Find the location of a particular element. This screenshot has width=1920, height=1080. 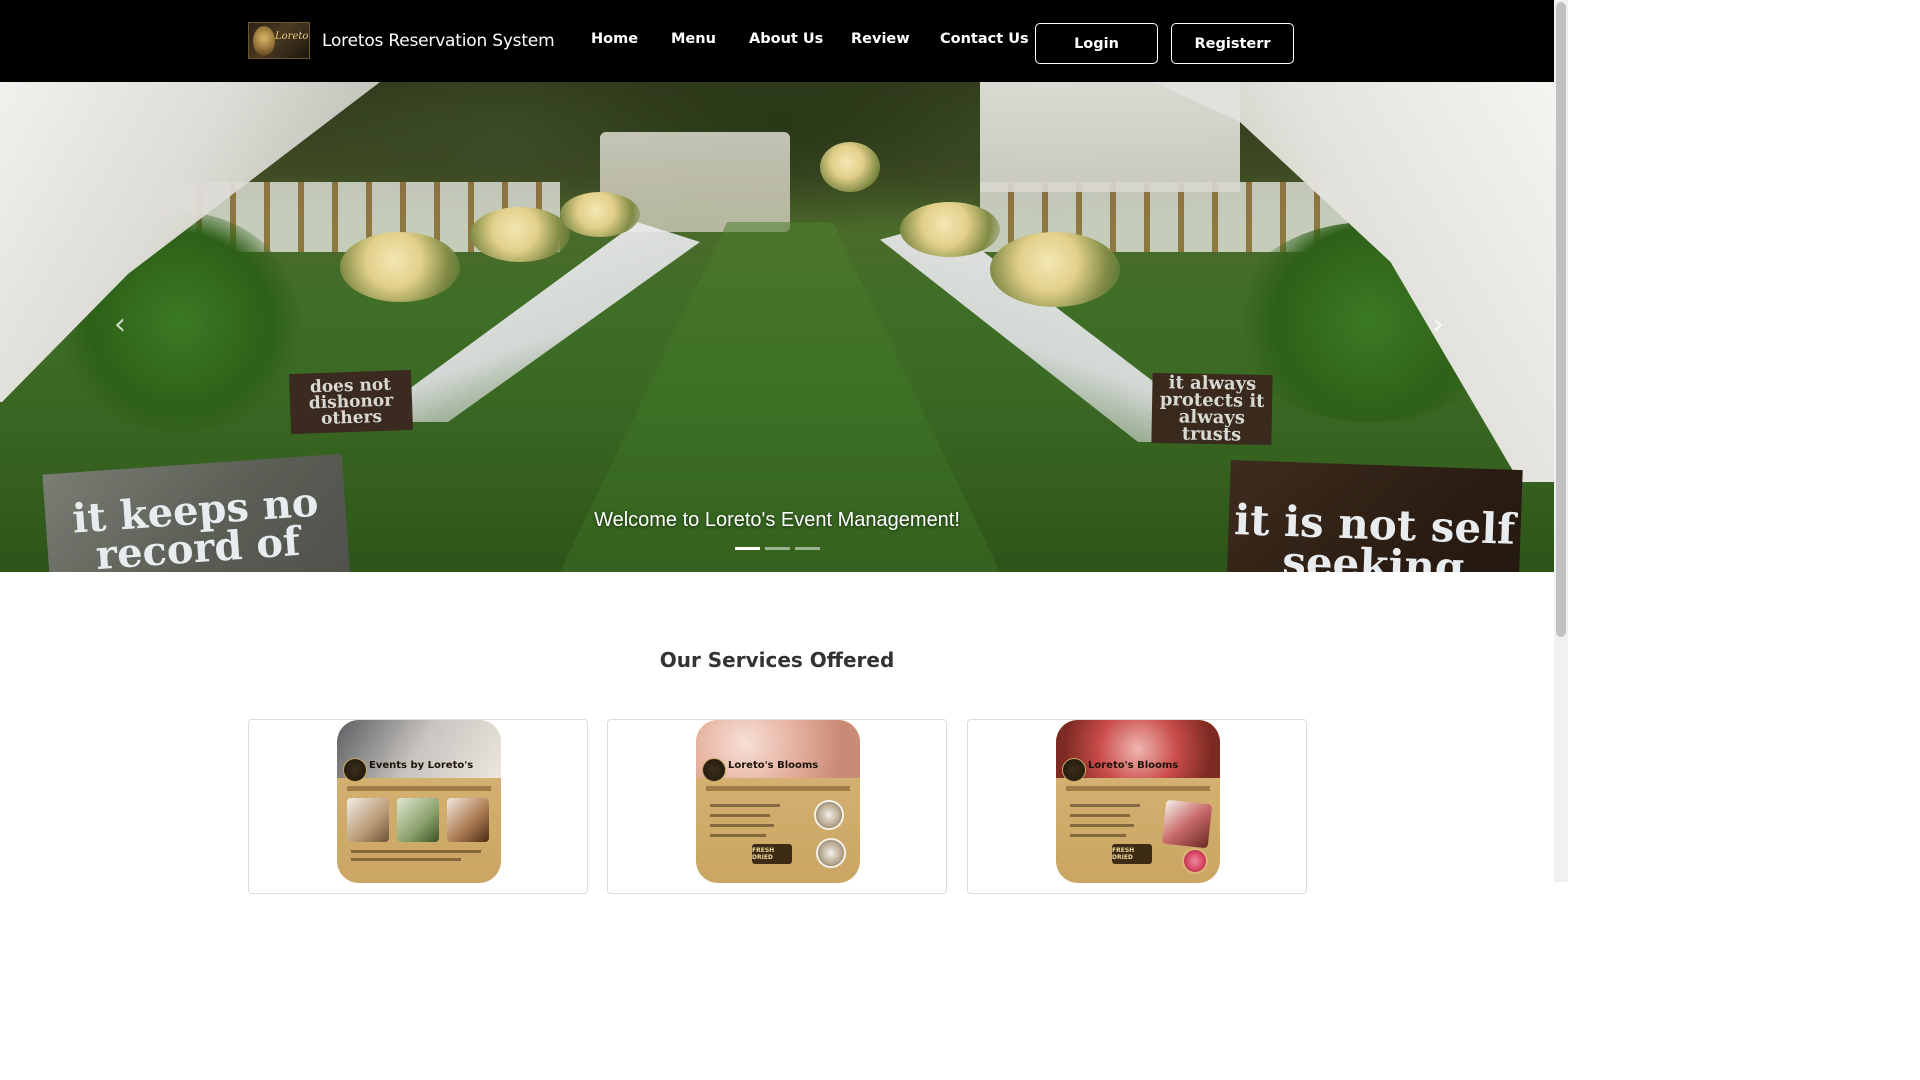

sign-small-left: does not dishonor others is located at coordinates (351, 402).